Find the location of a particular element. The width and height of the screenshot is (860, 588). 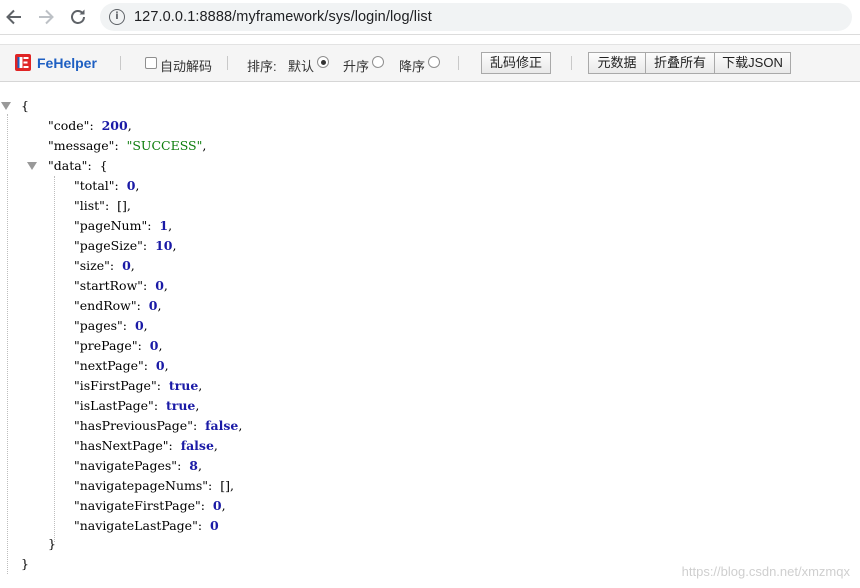

sort-asc-radio is located at coordinates (378, 62).